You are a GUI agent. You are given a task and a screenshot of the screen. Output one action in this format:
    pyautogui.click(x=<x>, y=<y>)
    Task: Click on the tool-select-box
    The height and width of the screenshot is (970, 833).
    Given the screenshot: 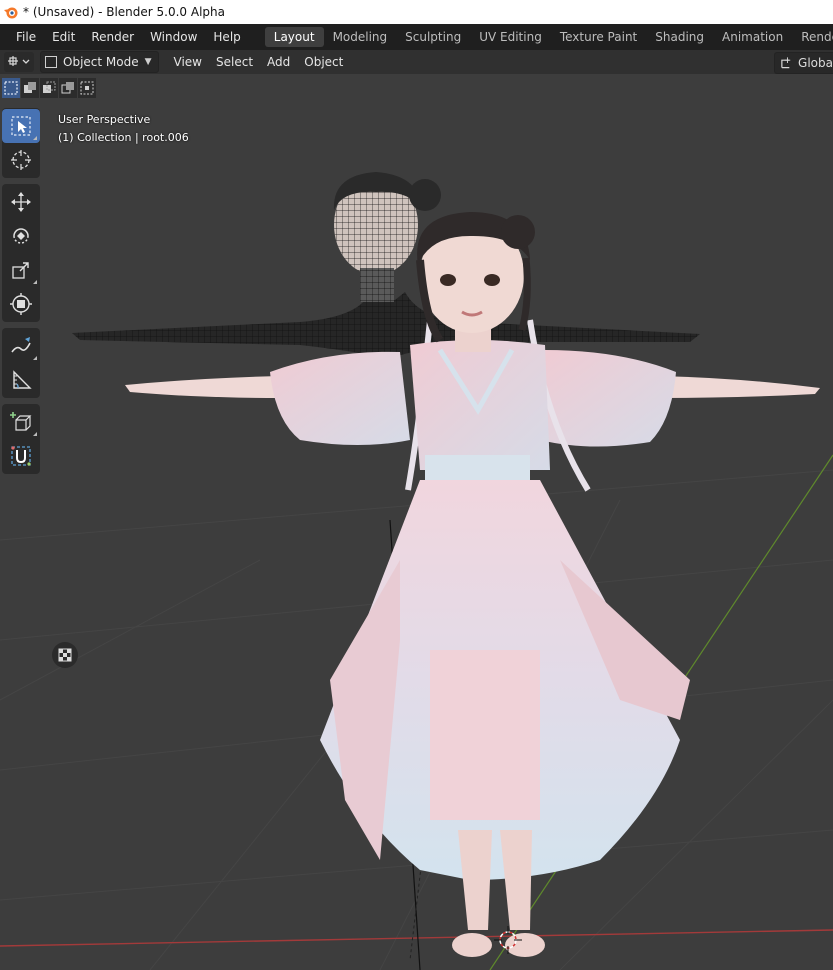 What is the action you would take?
    pyautogui.click(x=21, y=126)
    